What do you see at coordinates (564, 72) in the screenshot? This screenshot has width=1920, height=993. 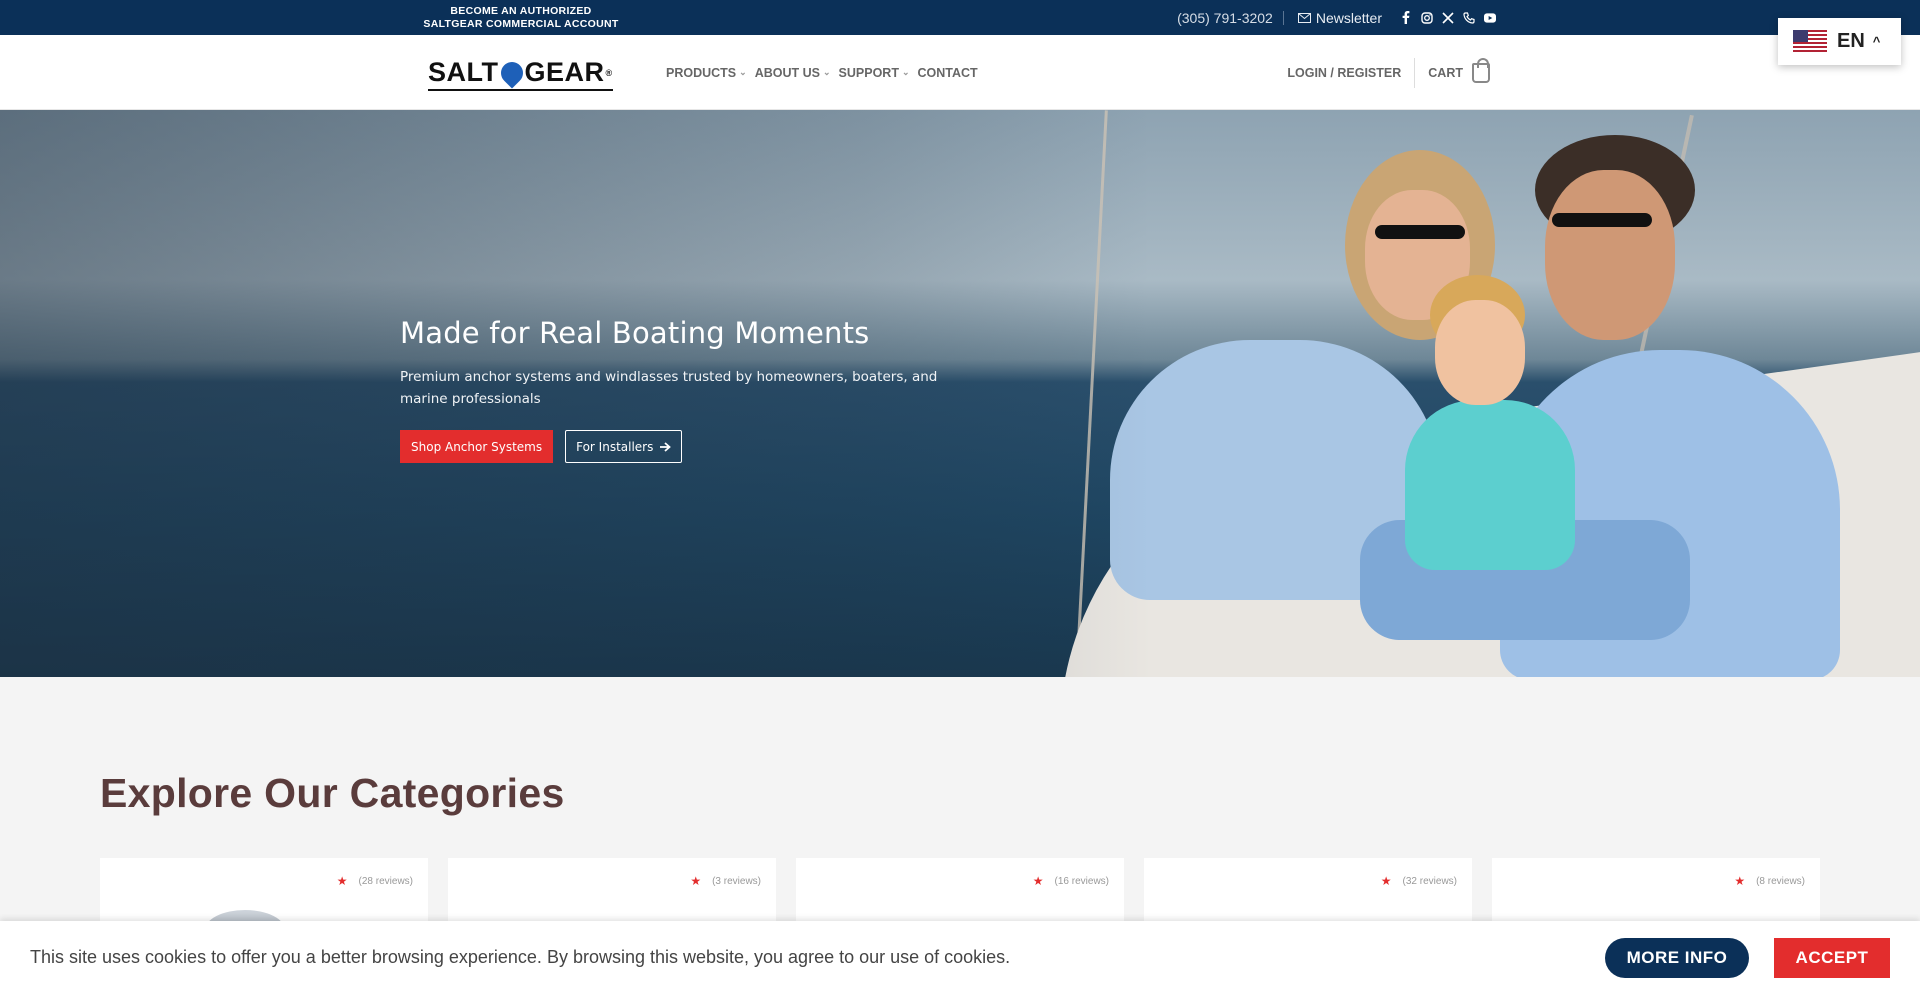 I see `logo-text-right: GEAR` at bounding box center [564, 72].